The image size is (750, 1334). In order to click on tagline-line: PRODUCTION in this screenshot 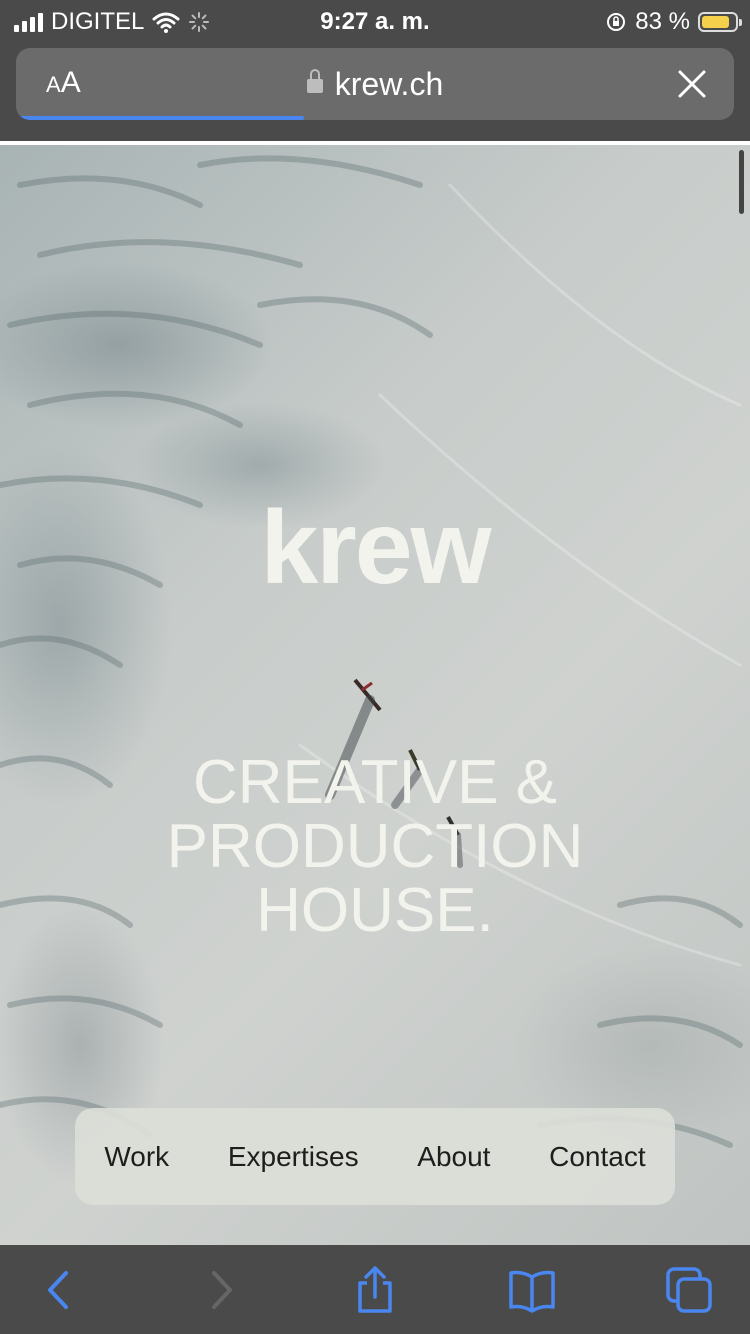, I will do `click(375, 846)`.